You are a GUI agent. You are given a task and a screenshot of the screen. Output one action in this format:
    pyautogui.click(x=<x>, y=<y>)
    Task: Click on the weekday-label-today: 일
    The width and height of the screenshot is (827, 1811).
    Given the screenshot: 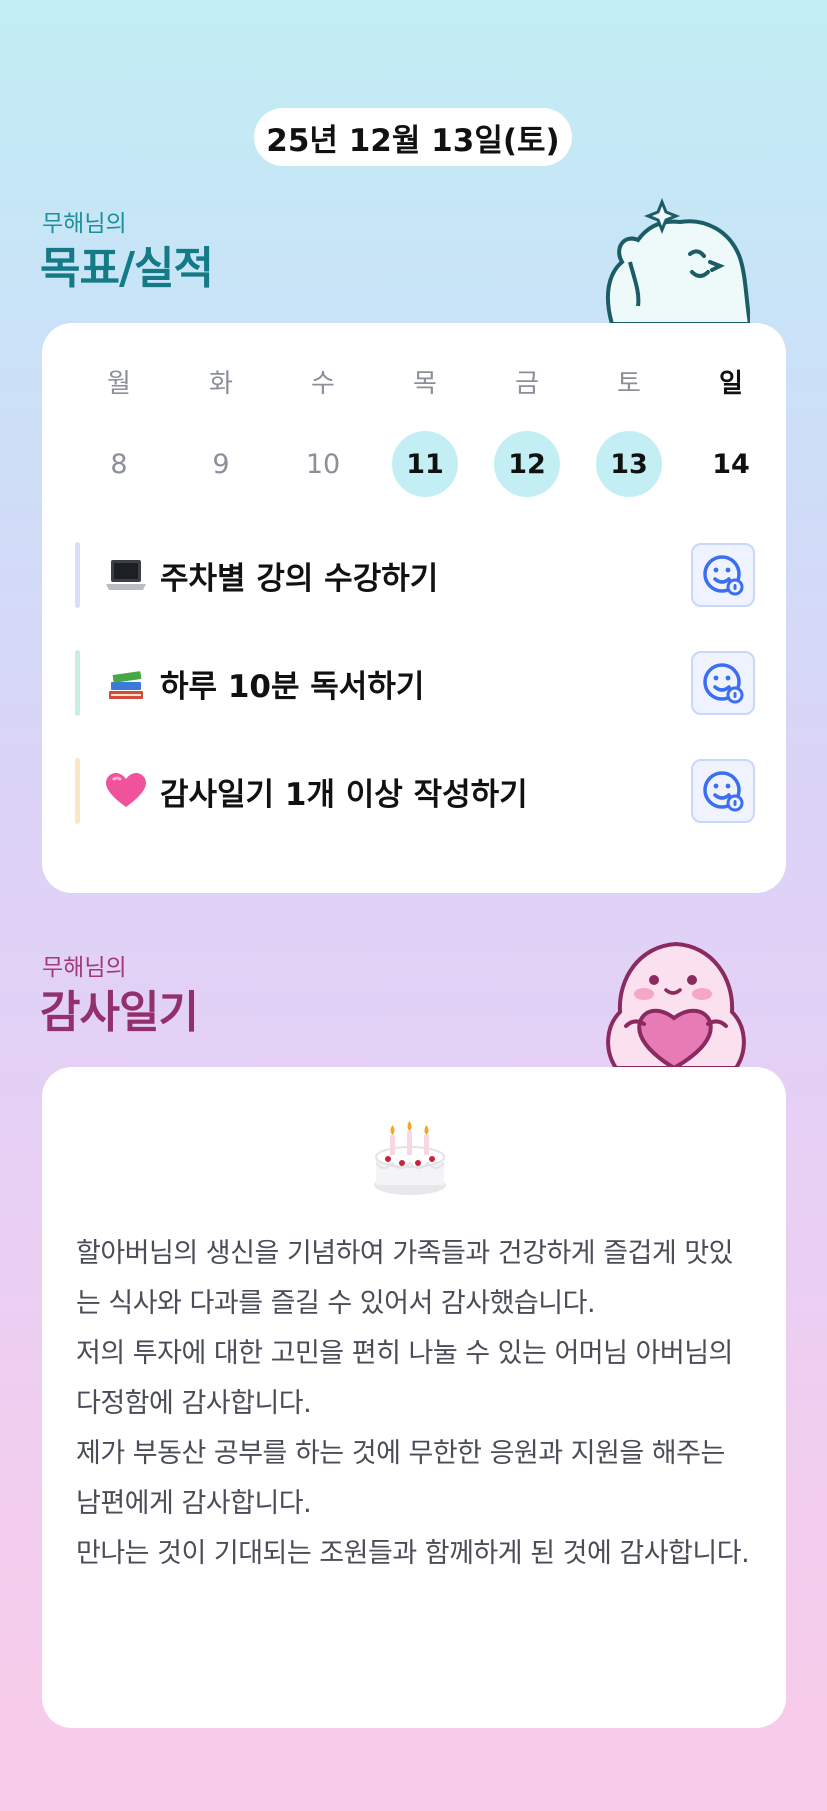 What is the action you would take?
    pyautogui.click(x=731, y=383)
    